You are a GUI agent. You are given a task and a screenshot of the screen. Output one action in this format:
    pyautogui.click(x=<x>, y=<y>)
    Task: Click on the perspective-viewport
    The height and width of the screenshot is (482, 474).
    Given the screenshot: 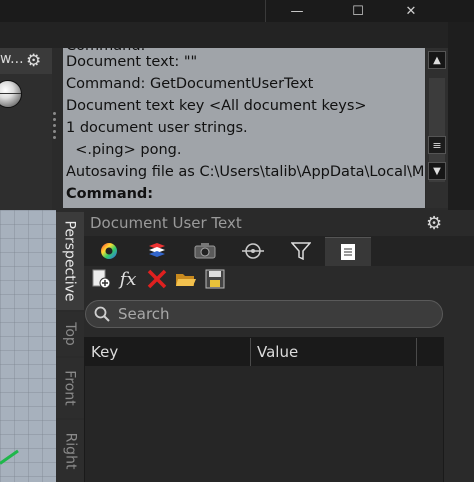 What is the action you would take?
    pyautogui.click(x=28, y=346)
    